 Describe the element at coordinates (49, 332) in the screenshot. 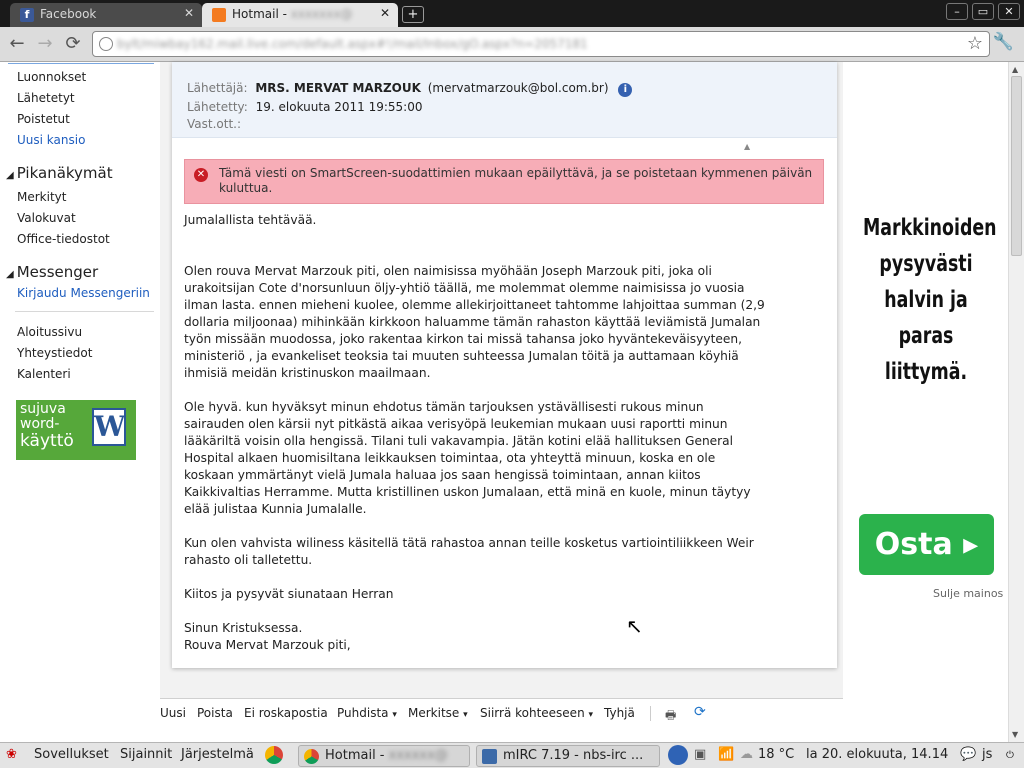

I see `link-home: Aloitussivu` at that location.